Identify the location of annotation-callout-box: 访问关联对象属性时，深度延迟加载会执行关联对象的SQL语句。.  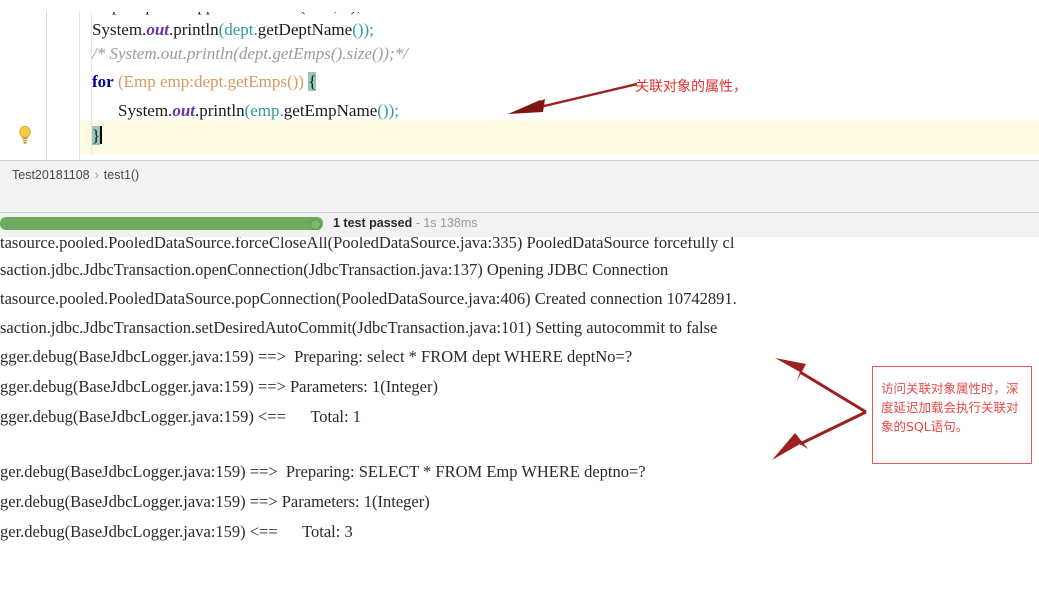
(952, 415).